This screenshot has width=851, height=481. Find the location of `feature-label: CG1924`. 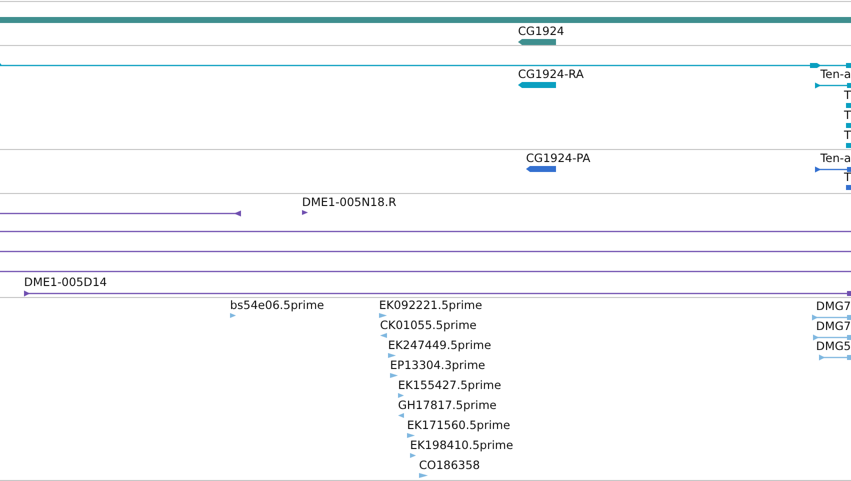

feature-label: CG1924 is located at coordinates (541, 31).